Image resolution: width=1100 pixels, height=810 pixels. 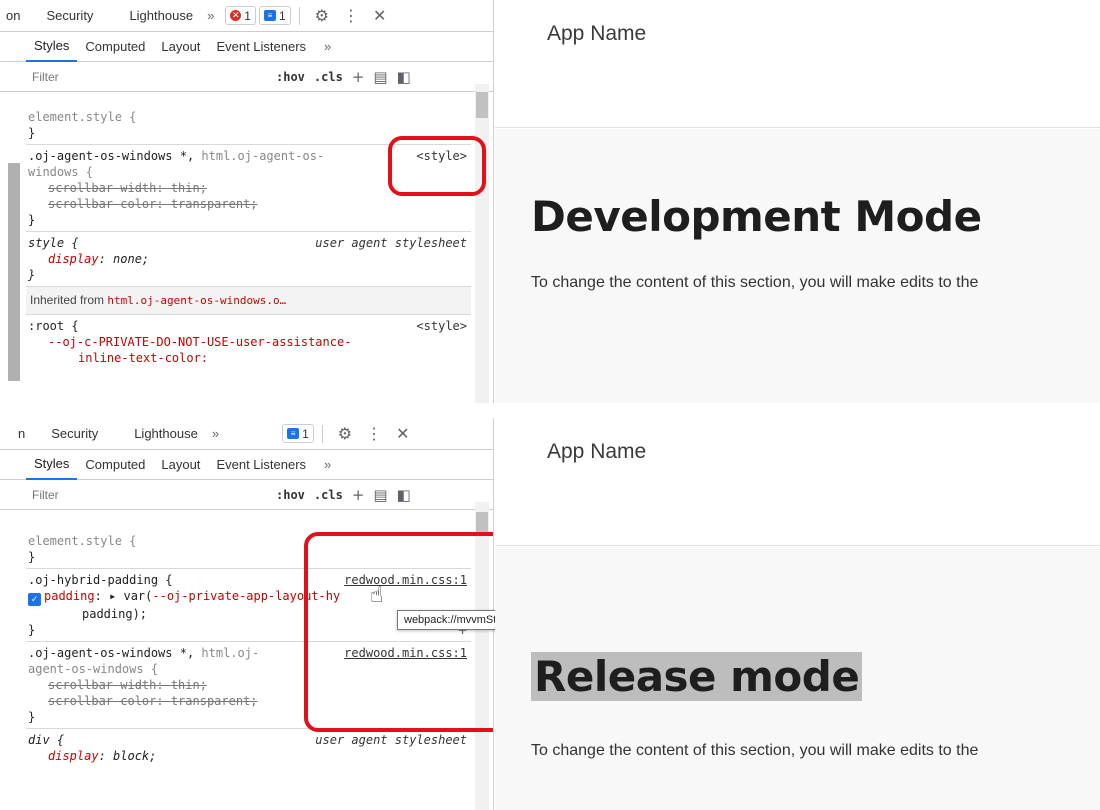 What do you see at coordinates (100, 580) in the screenshot?
I see `rule-selector: .oj-hybrid-padding {` at bounding box center [100, 580].